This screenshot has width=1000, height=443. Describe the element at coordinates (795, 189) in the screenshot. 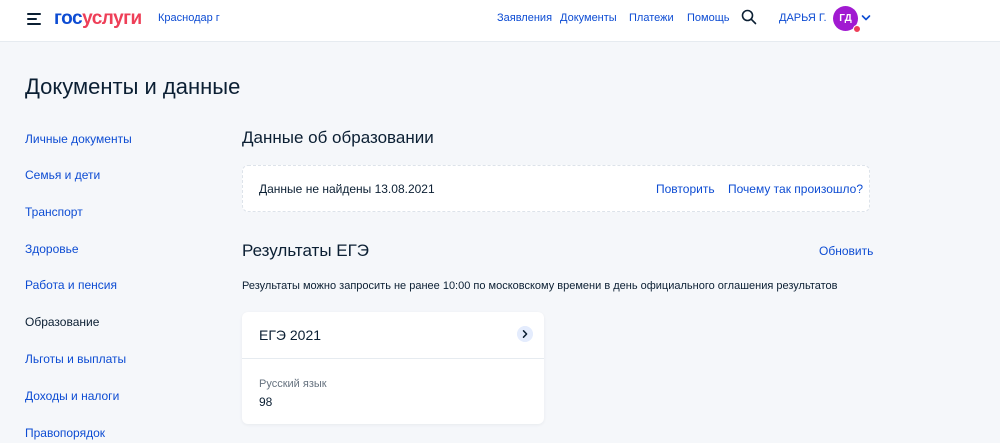

I see `why-link: Почему так произошло?` at that location.